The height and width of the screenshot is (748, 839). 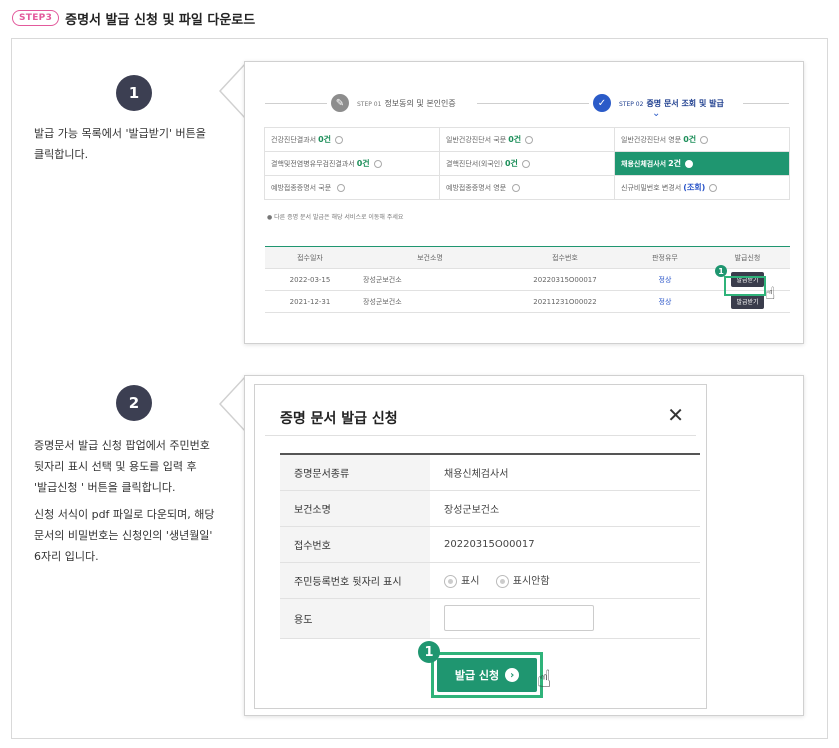 What do you see at coordinates (310, 257) in the screenshot?
I see `column-header: 접수일자` at bounding box center [310, 257].